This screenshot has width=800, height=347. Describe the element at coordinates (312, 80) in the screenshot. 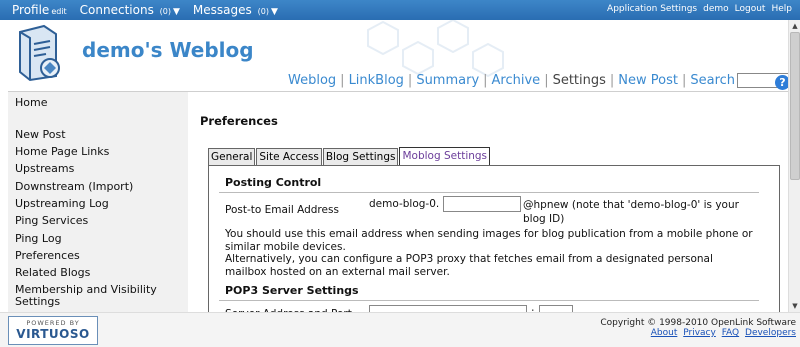

I see `nav-weblog: Weblog` at that location.